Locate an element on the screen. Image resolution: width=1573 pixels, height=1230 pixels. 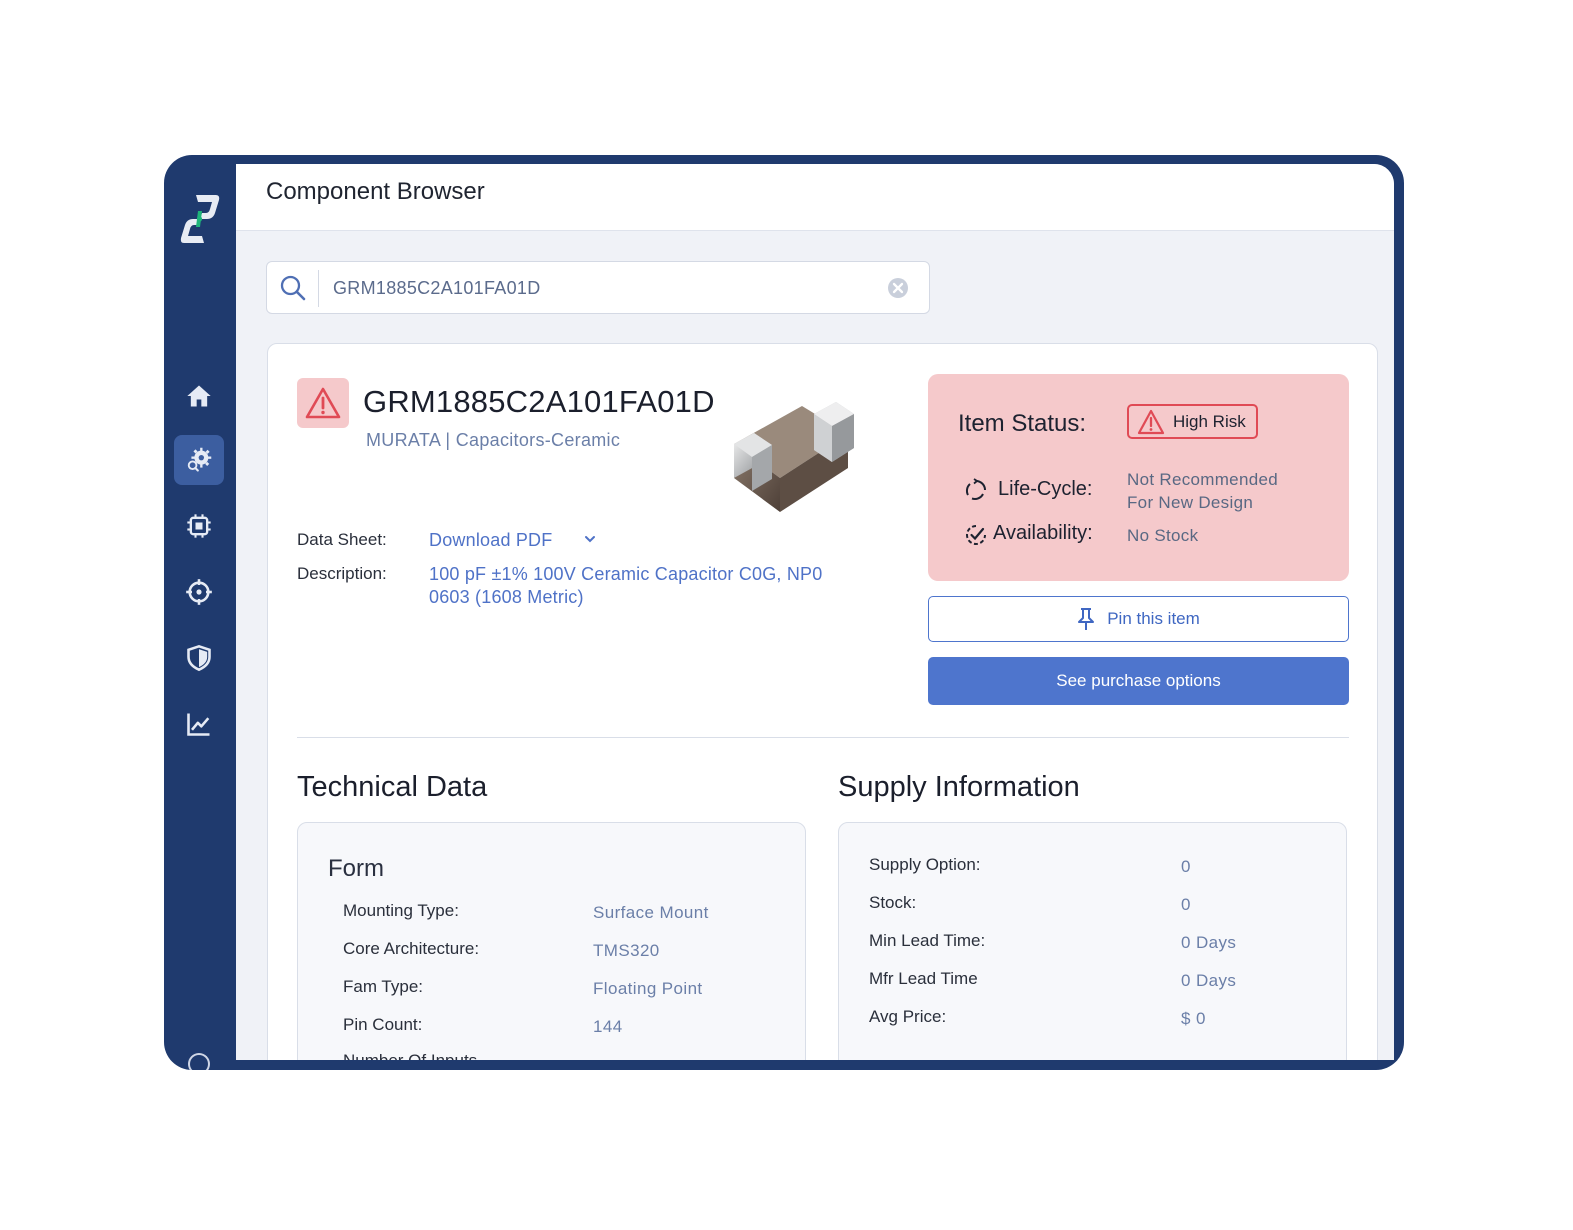
section-divider is located at coordinates (823, 737).